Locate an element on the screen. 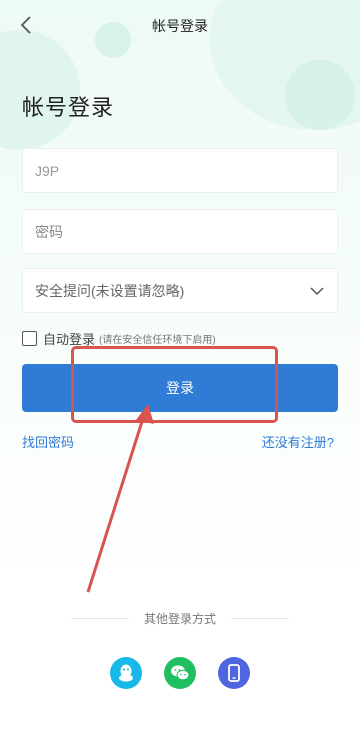 This screenshot has height=740, width=360. header-title: 帐号登录 is located at coordinates (180, 26).